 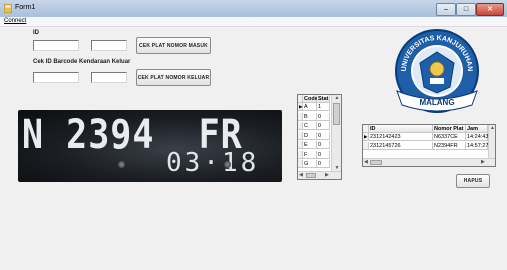 I want to click on table-row: ▶ 2312142423 N6337CE 14:24:43, so click(x=425, y=137).